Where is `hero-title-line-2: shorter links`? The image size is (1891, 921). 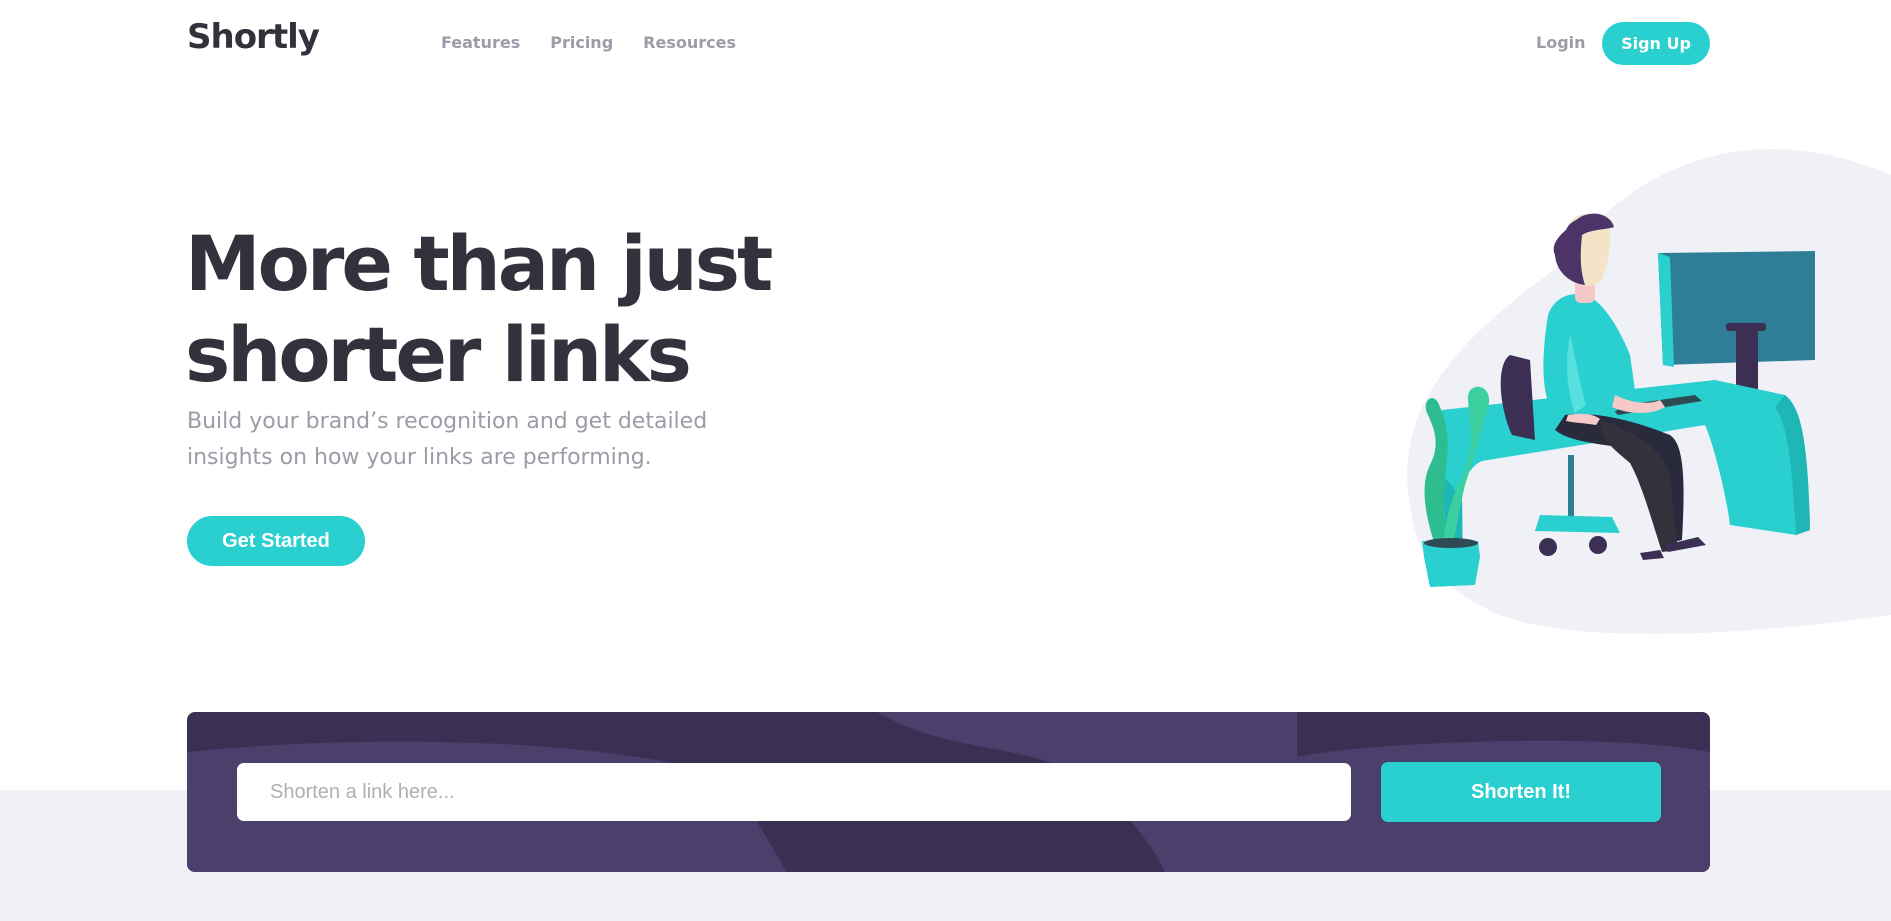 hero-title-line-2: shorter links is located at coordinates (438, 354).